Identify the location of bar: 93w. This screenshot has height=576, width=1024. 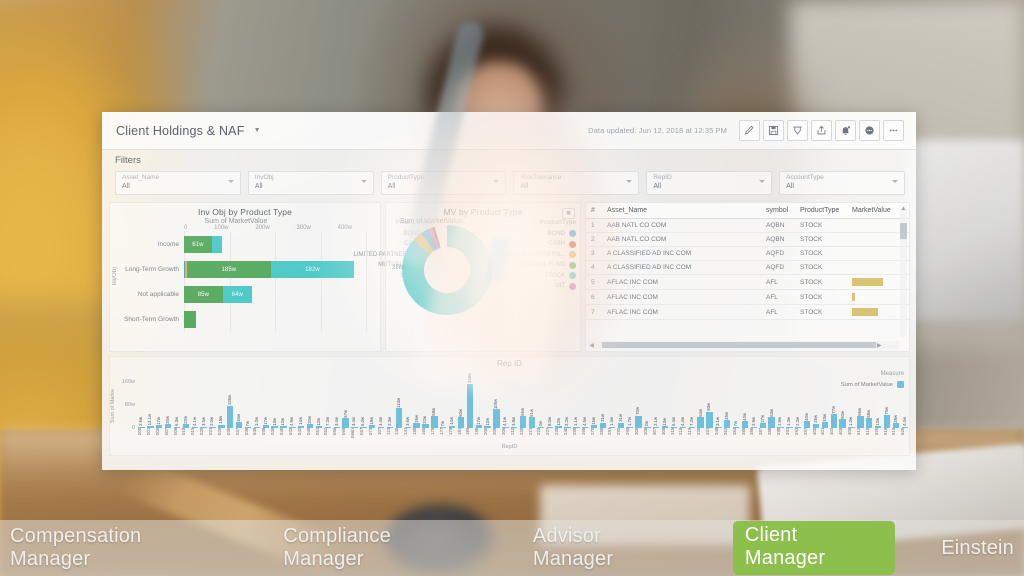
(709, 415).